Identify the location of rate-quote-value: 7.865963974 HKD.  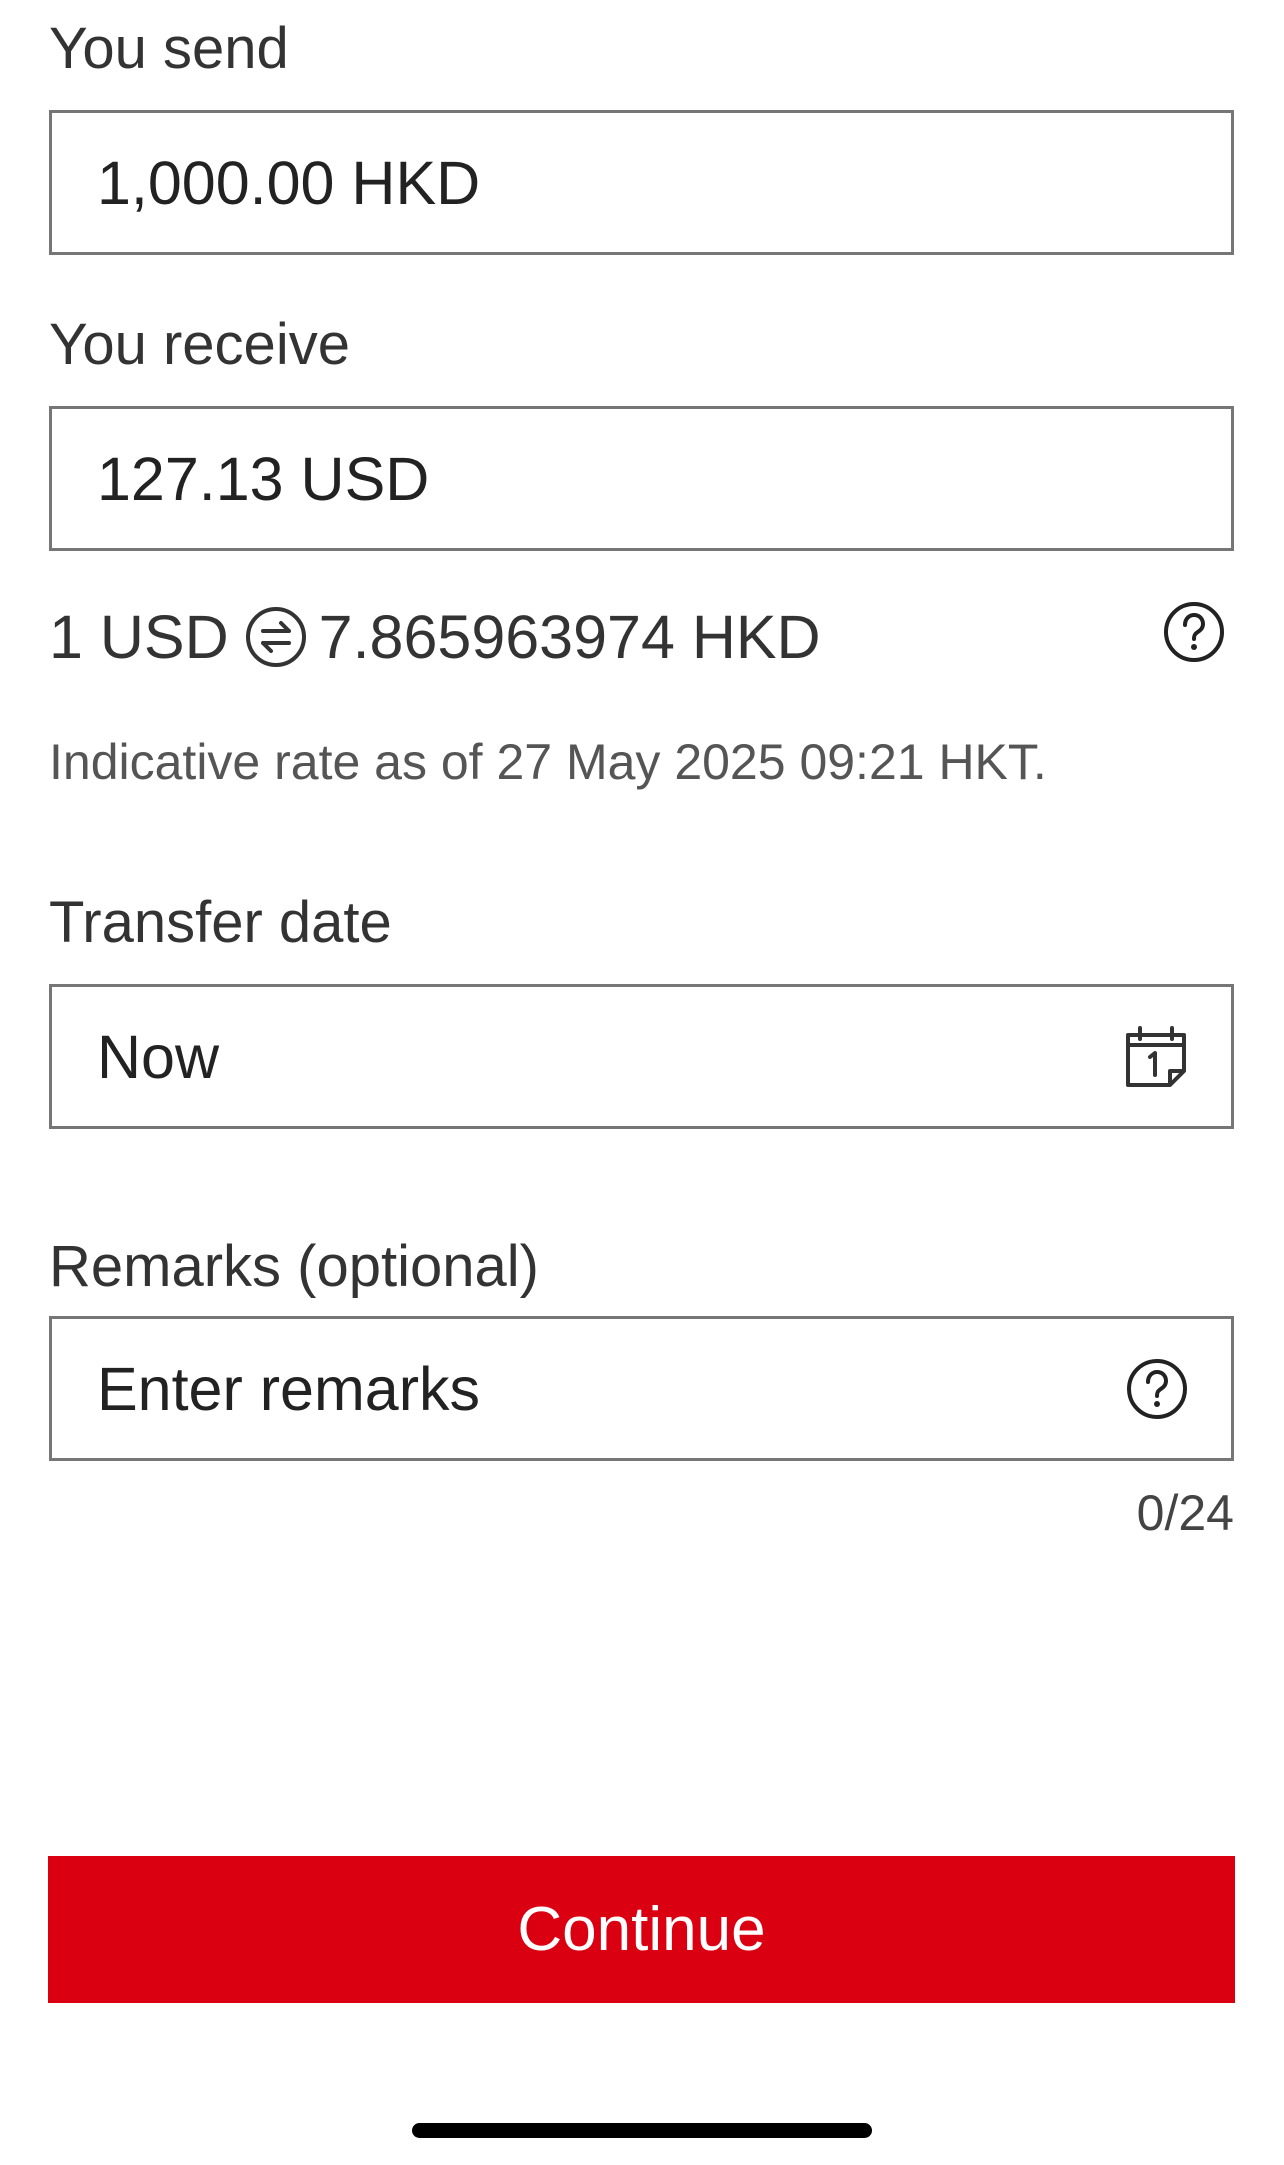
(569, 637).